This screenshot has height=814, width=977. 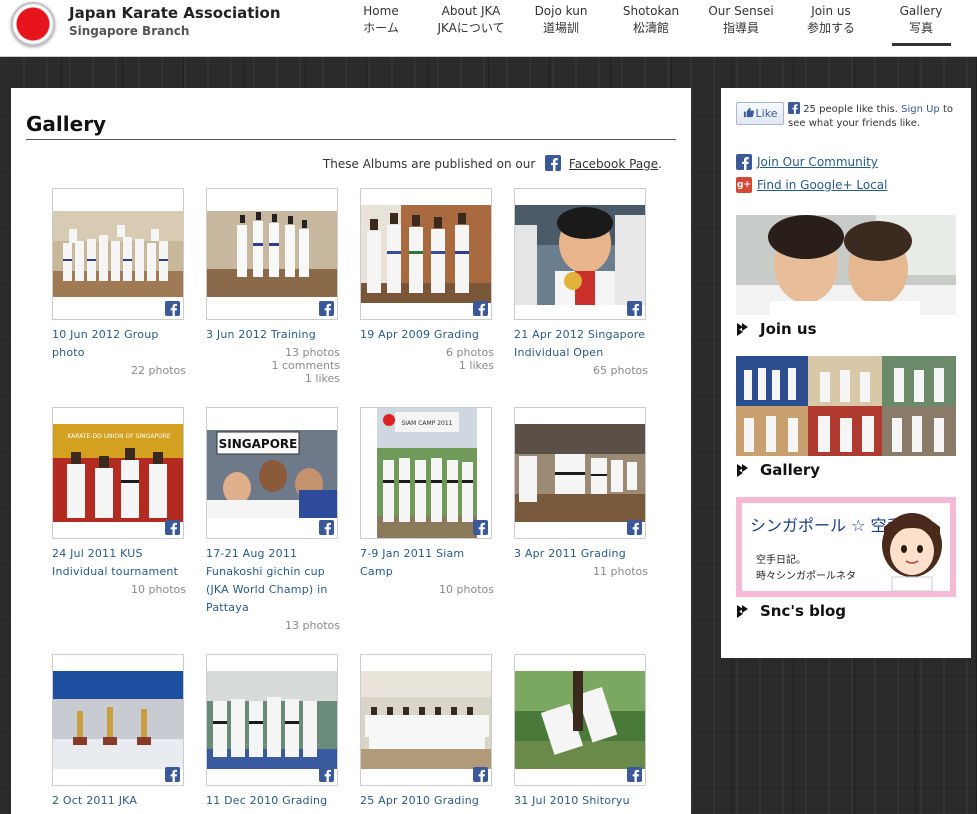 What do you see at coordinates (470, 20) in the screenshot?
I see `nav-about-jka: About JKA JKAについて` at bounding box center [470, 20].